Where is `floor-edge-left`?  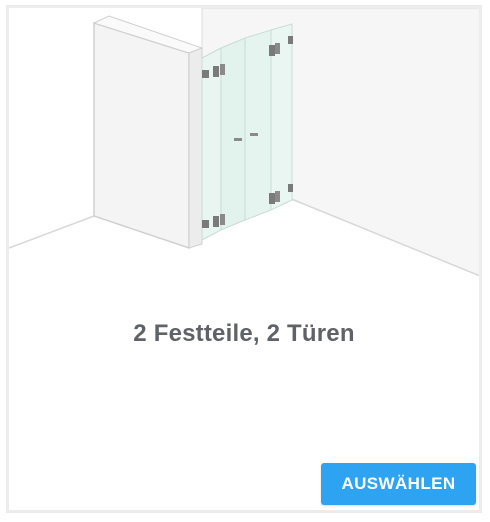 floor-edge-left is located at coordinates (52, 232).